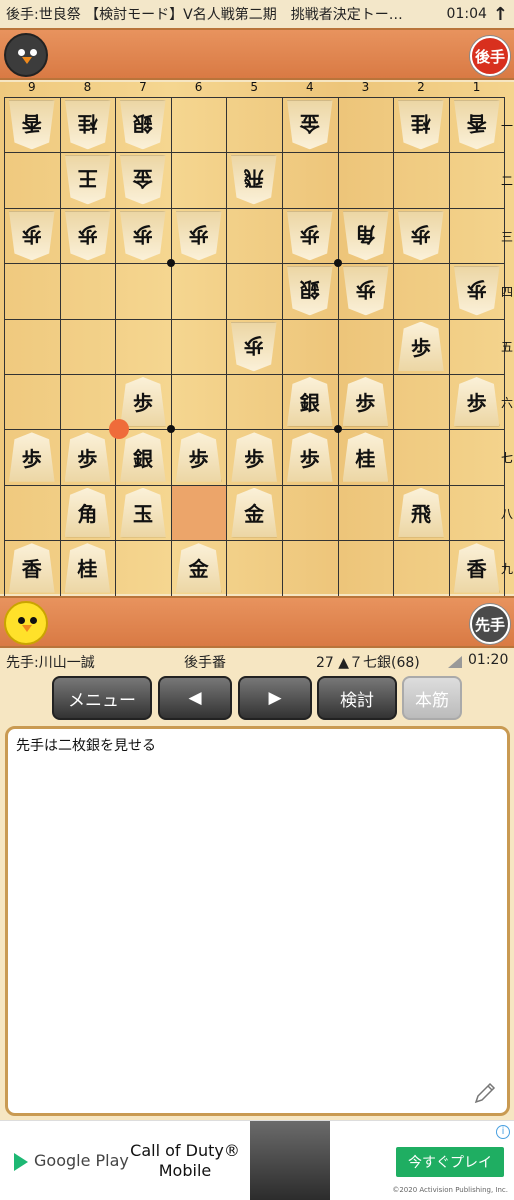 The image size is (514, 1200). What do you see at coordinates (506, 402) in the screenshot?
I see `rank-label: 六` at bounding box center [506, 402].